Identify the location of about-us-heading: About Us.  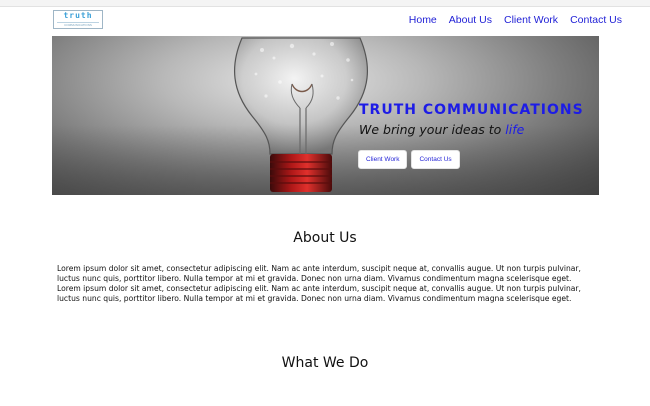
(325, 238).